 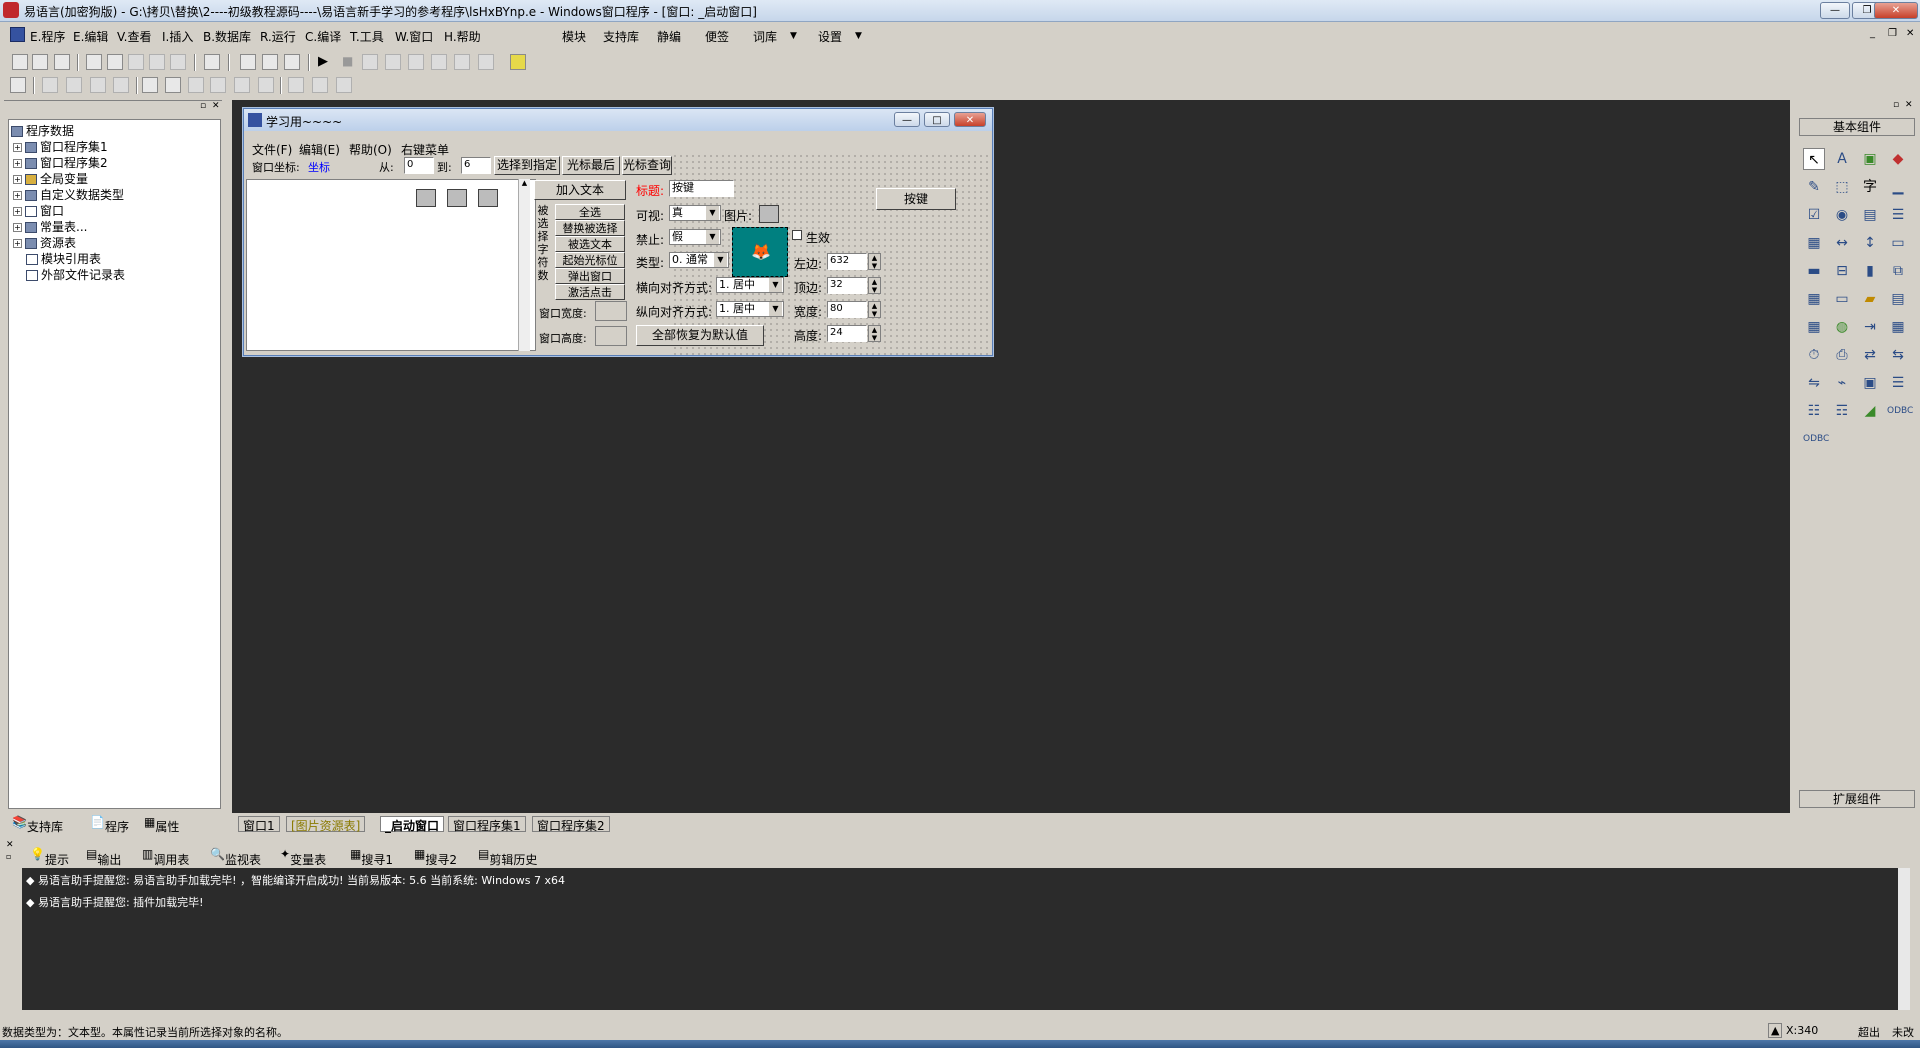 I want to click on tab-control-icon: ⧉, so click(x=1898, y=271).